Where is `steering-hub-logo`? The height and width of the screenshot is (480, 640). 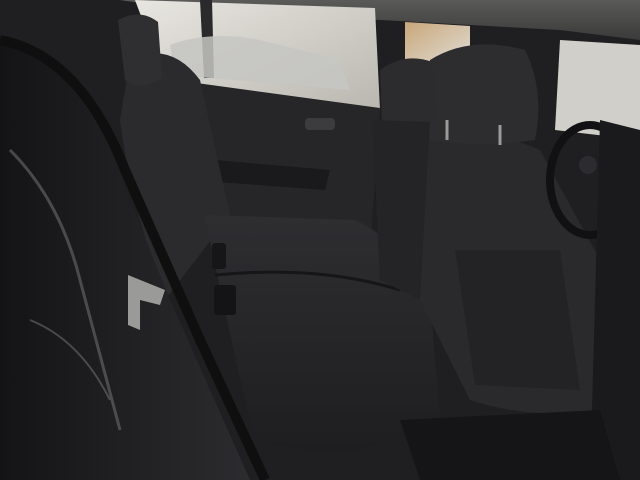 steering-hub-logo is located at coordinates (588, 165).